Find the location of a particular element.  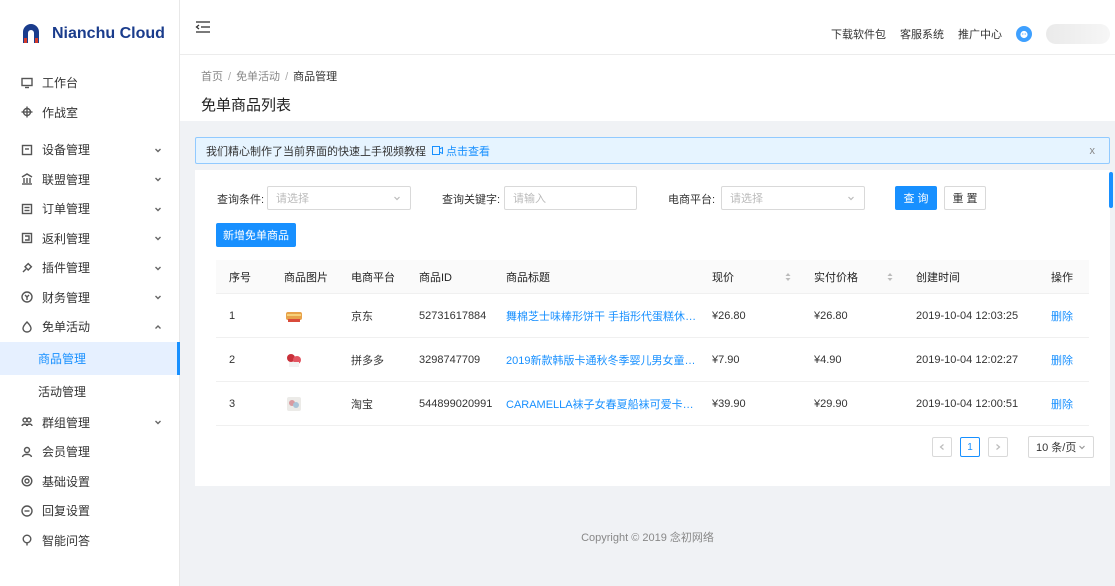

sidebar-item-groups: 群组管理 is located at coordinates (89, 423).